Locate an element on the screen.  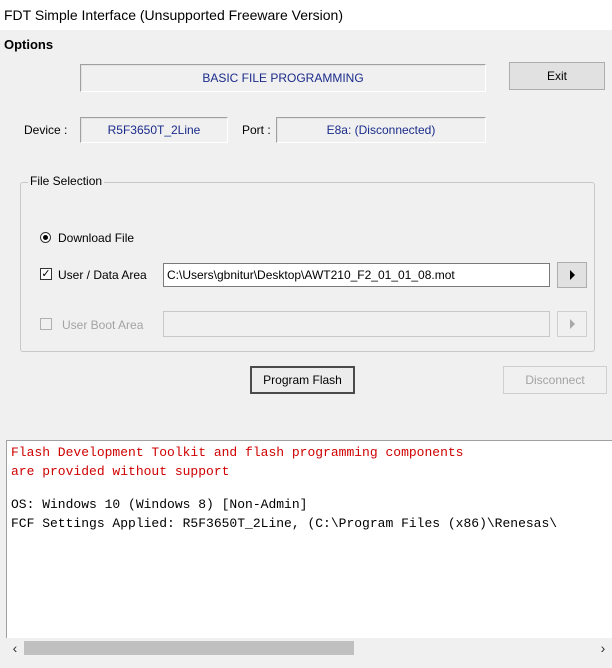
device-value-text: R5F3650T_2Line is located at coordinates (154, 130).